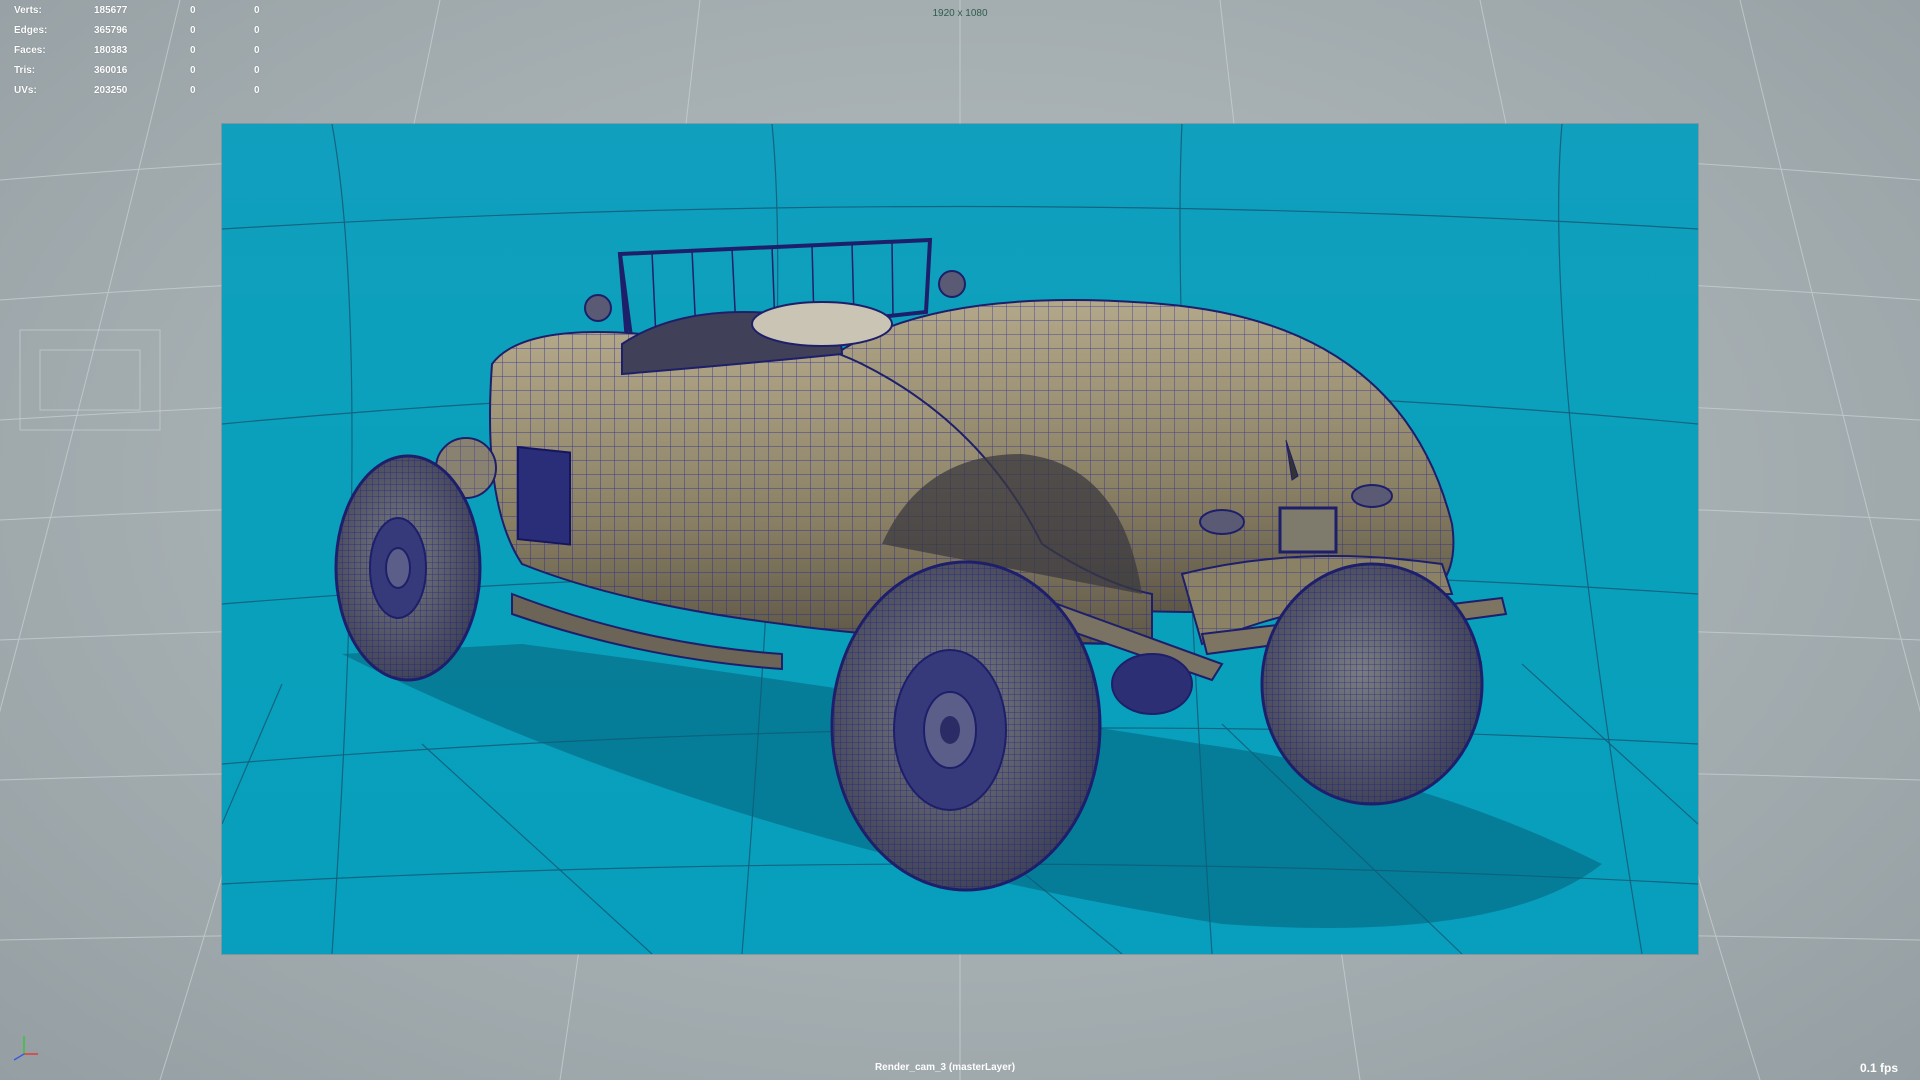 This screenshot has height=1080, width=1920. I want to click on stat-total: 203250, so click(111, 90).